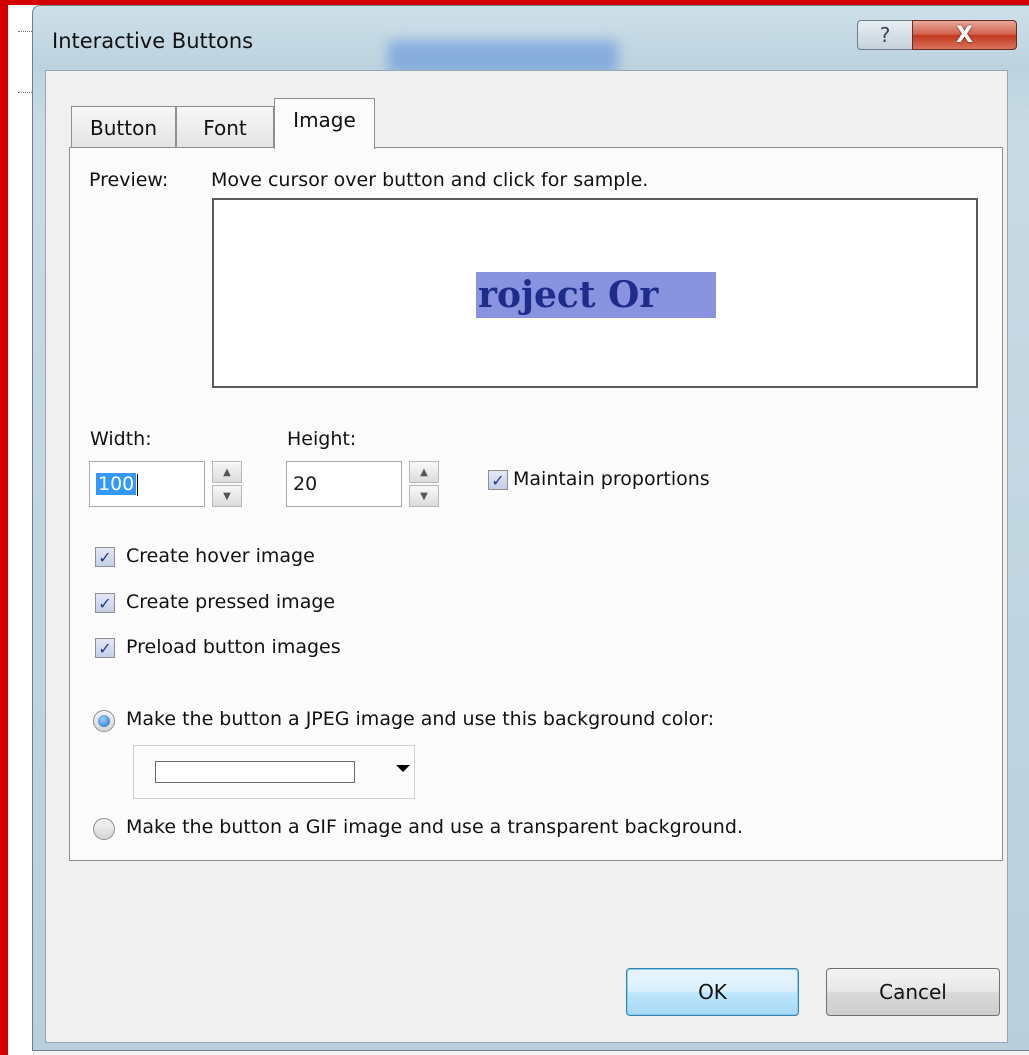 The image size is (1029, 1055). Describe the element at coordinates (611, 479) in the screenshot. I see `maintain-proportions-label: Maintain proportions` at that location.